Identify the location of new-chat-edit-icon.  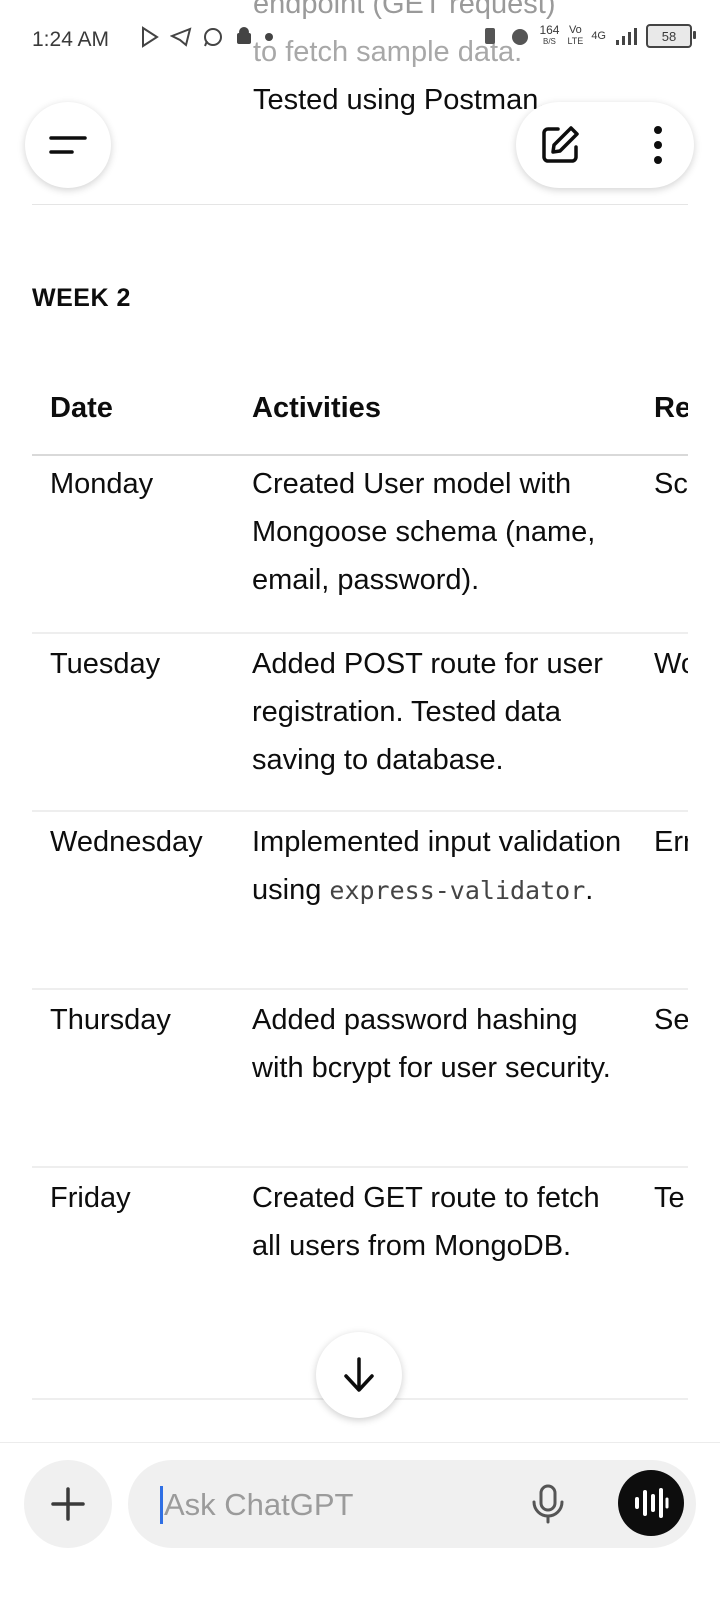
(560, 145).